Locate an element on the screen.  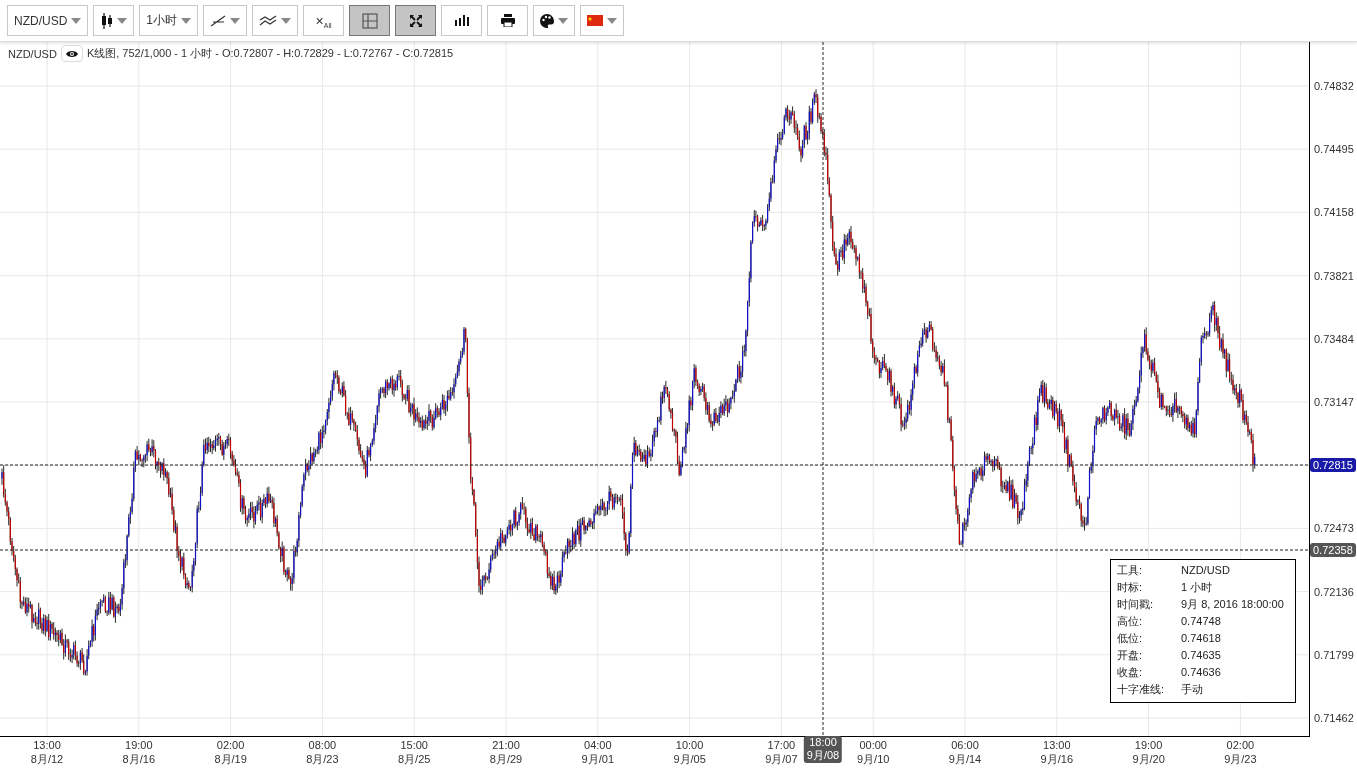
price-marker: 0.72358 is located at coordinates (1333, 550).